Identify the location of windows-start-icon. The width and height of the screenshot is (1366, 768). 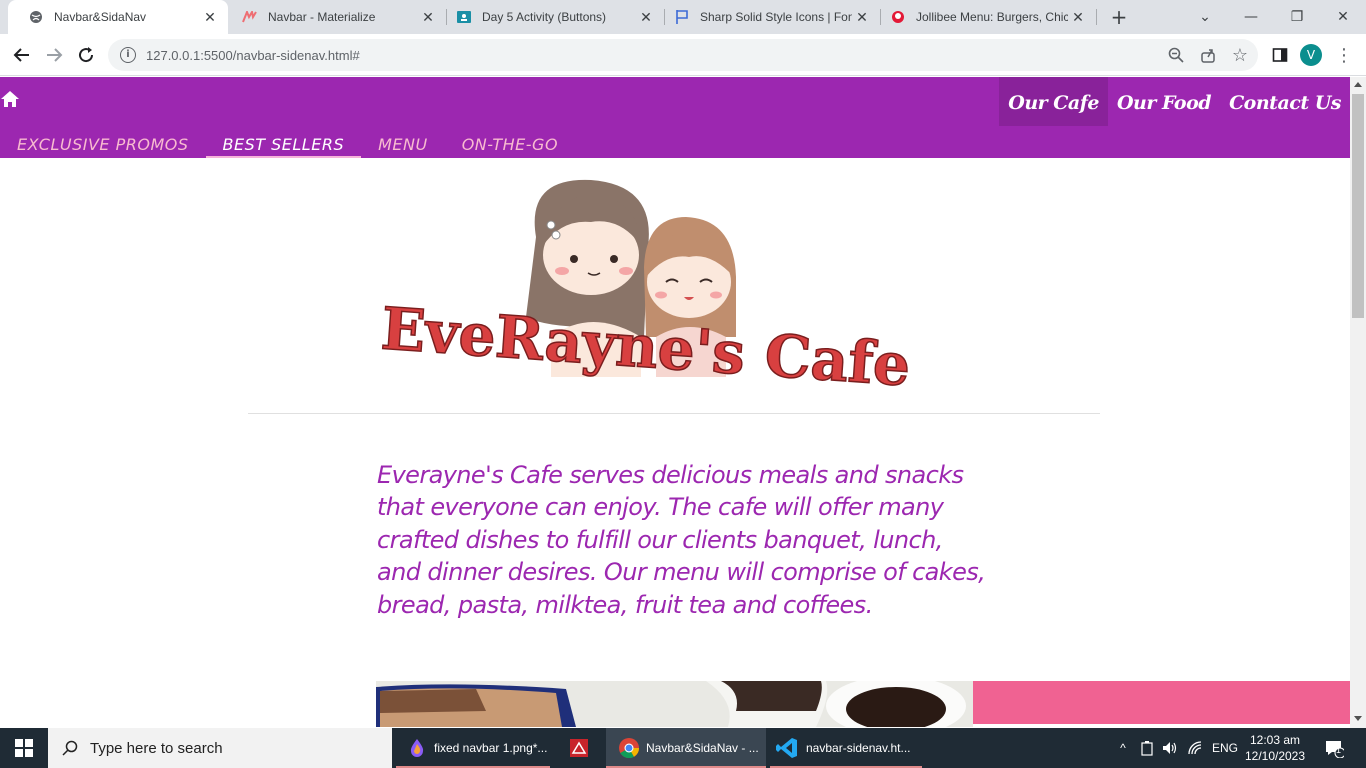
(24, 748).